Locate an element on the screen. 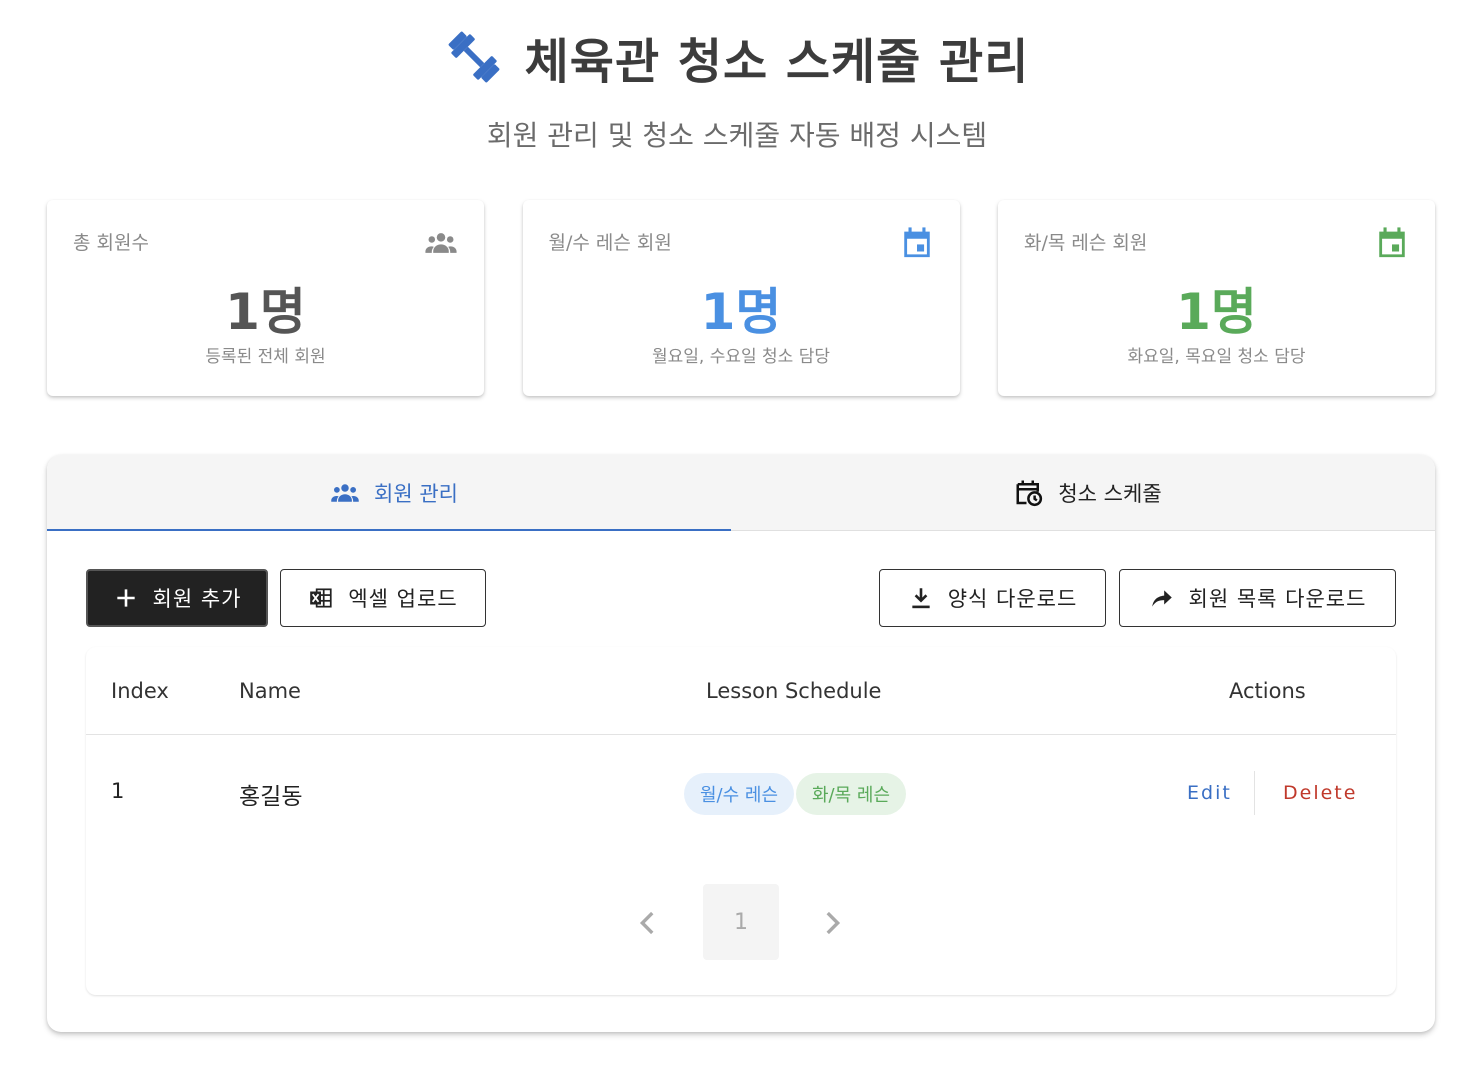  header-index: Index is located at coordinates (140, 691).